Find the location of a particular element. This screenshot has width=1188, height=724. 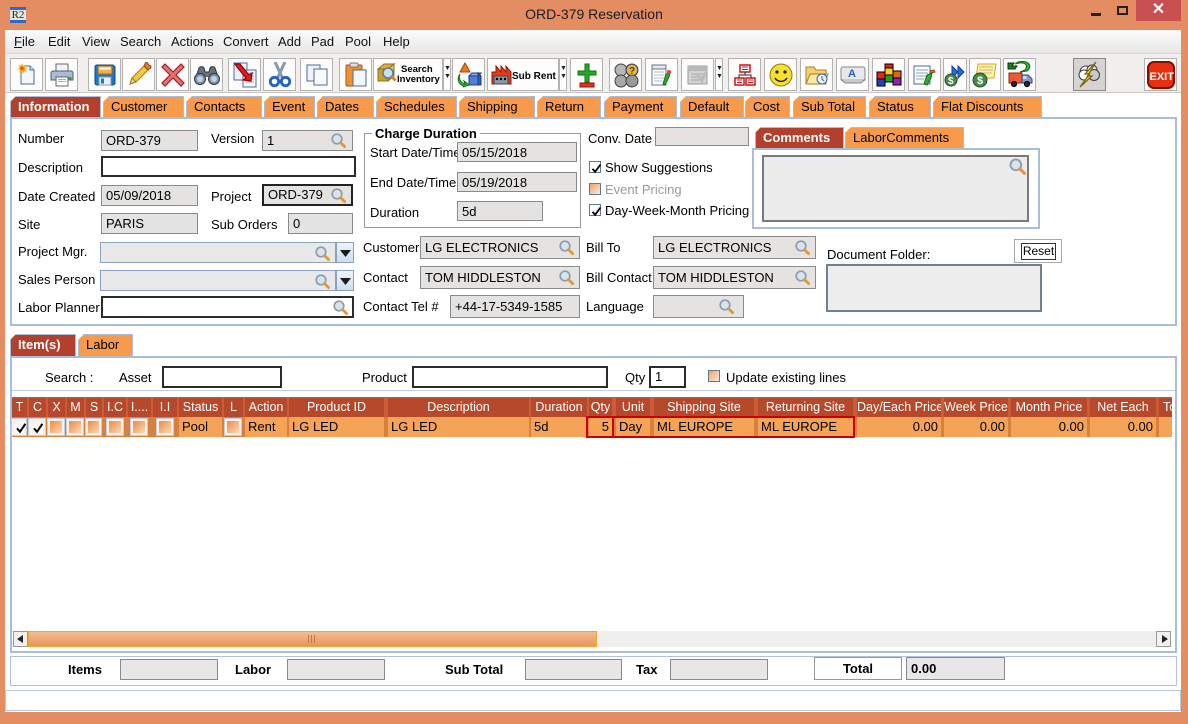

svg-text: Sub Rent is located at coordinates (534, 76).